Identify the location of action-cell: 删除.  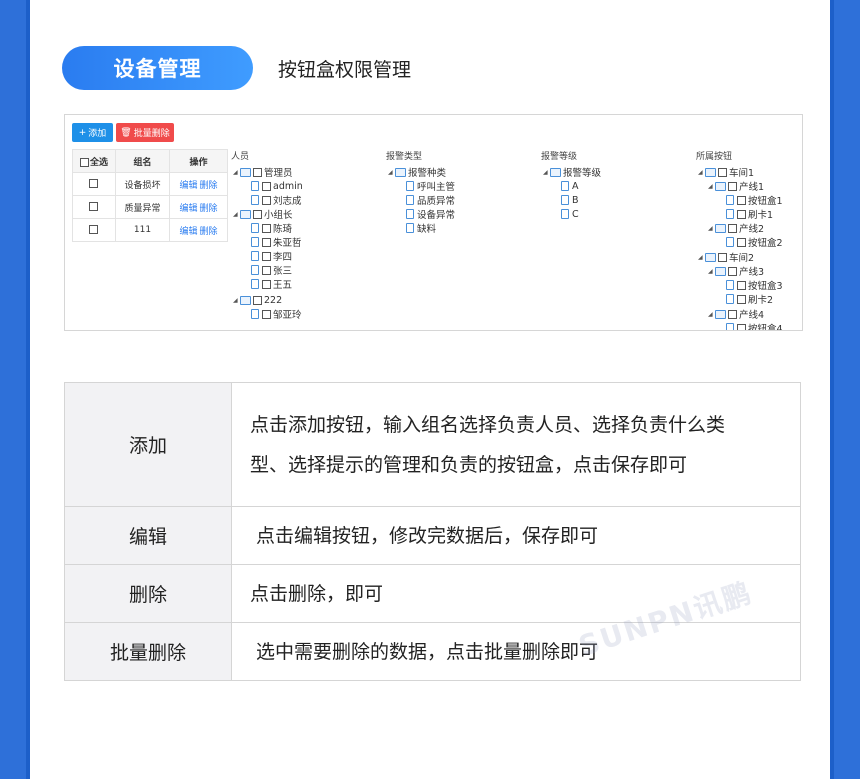
(148, 593).